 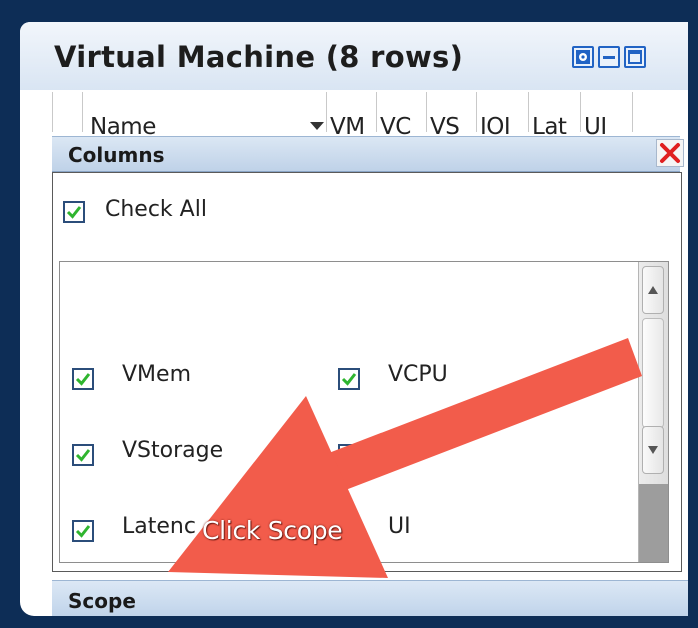 I want to click on panel-header: Virtual Machine (8 rows), so click(x=354, y=56).